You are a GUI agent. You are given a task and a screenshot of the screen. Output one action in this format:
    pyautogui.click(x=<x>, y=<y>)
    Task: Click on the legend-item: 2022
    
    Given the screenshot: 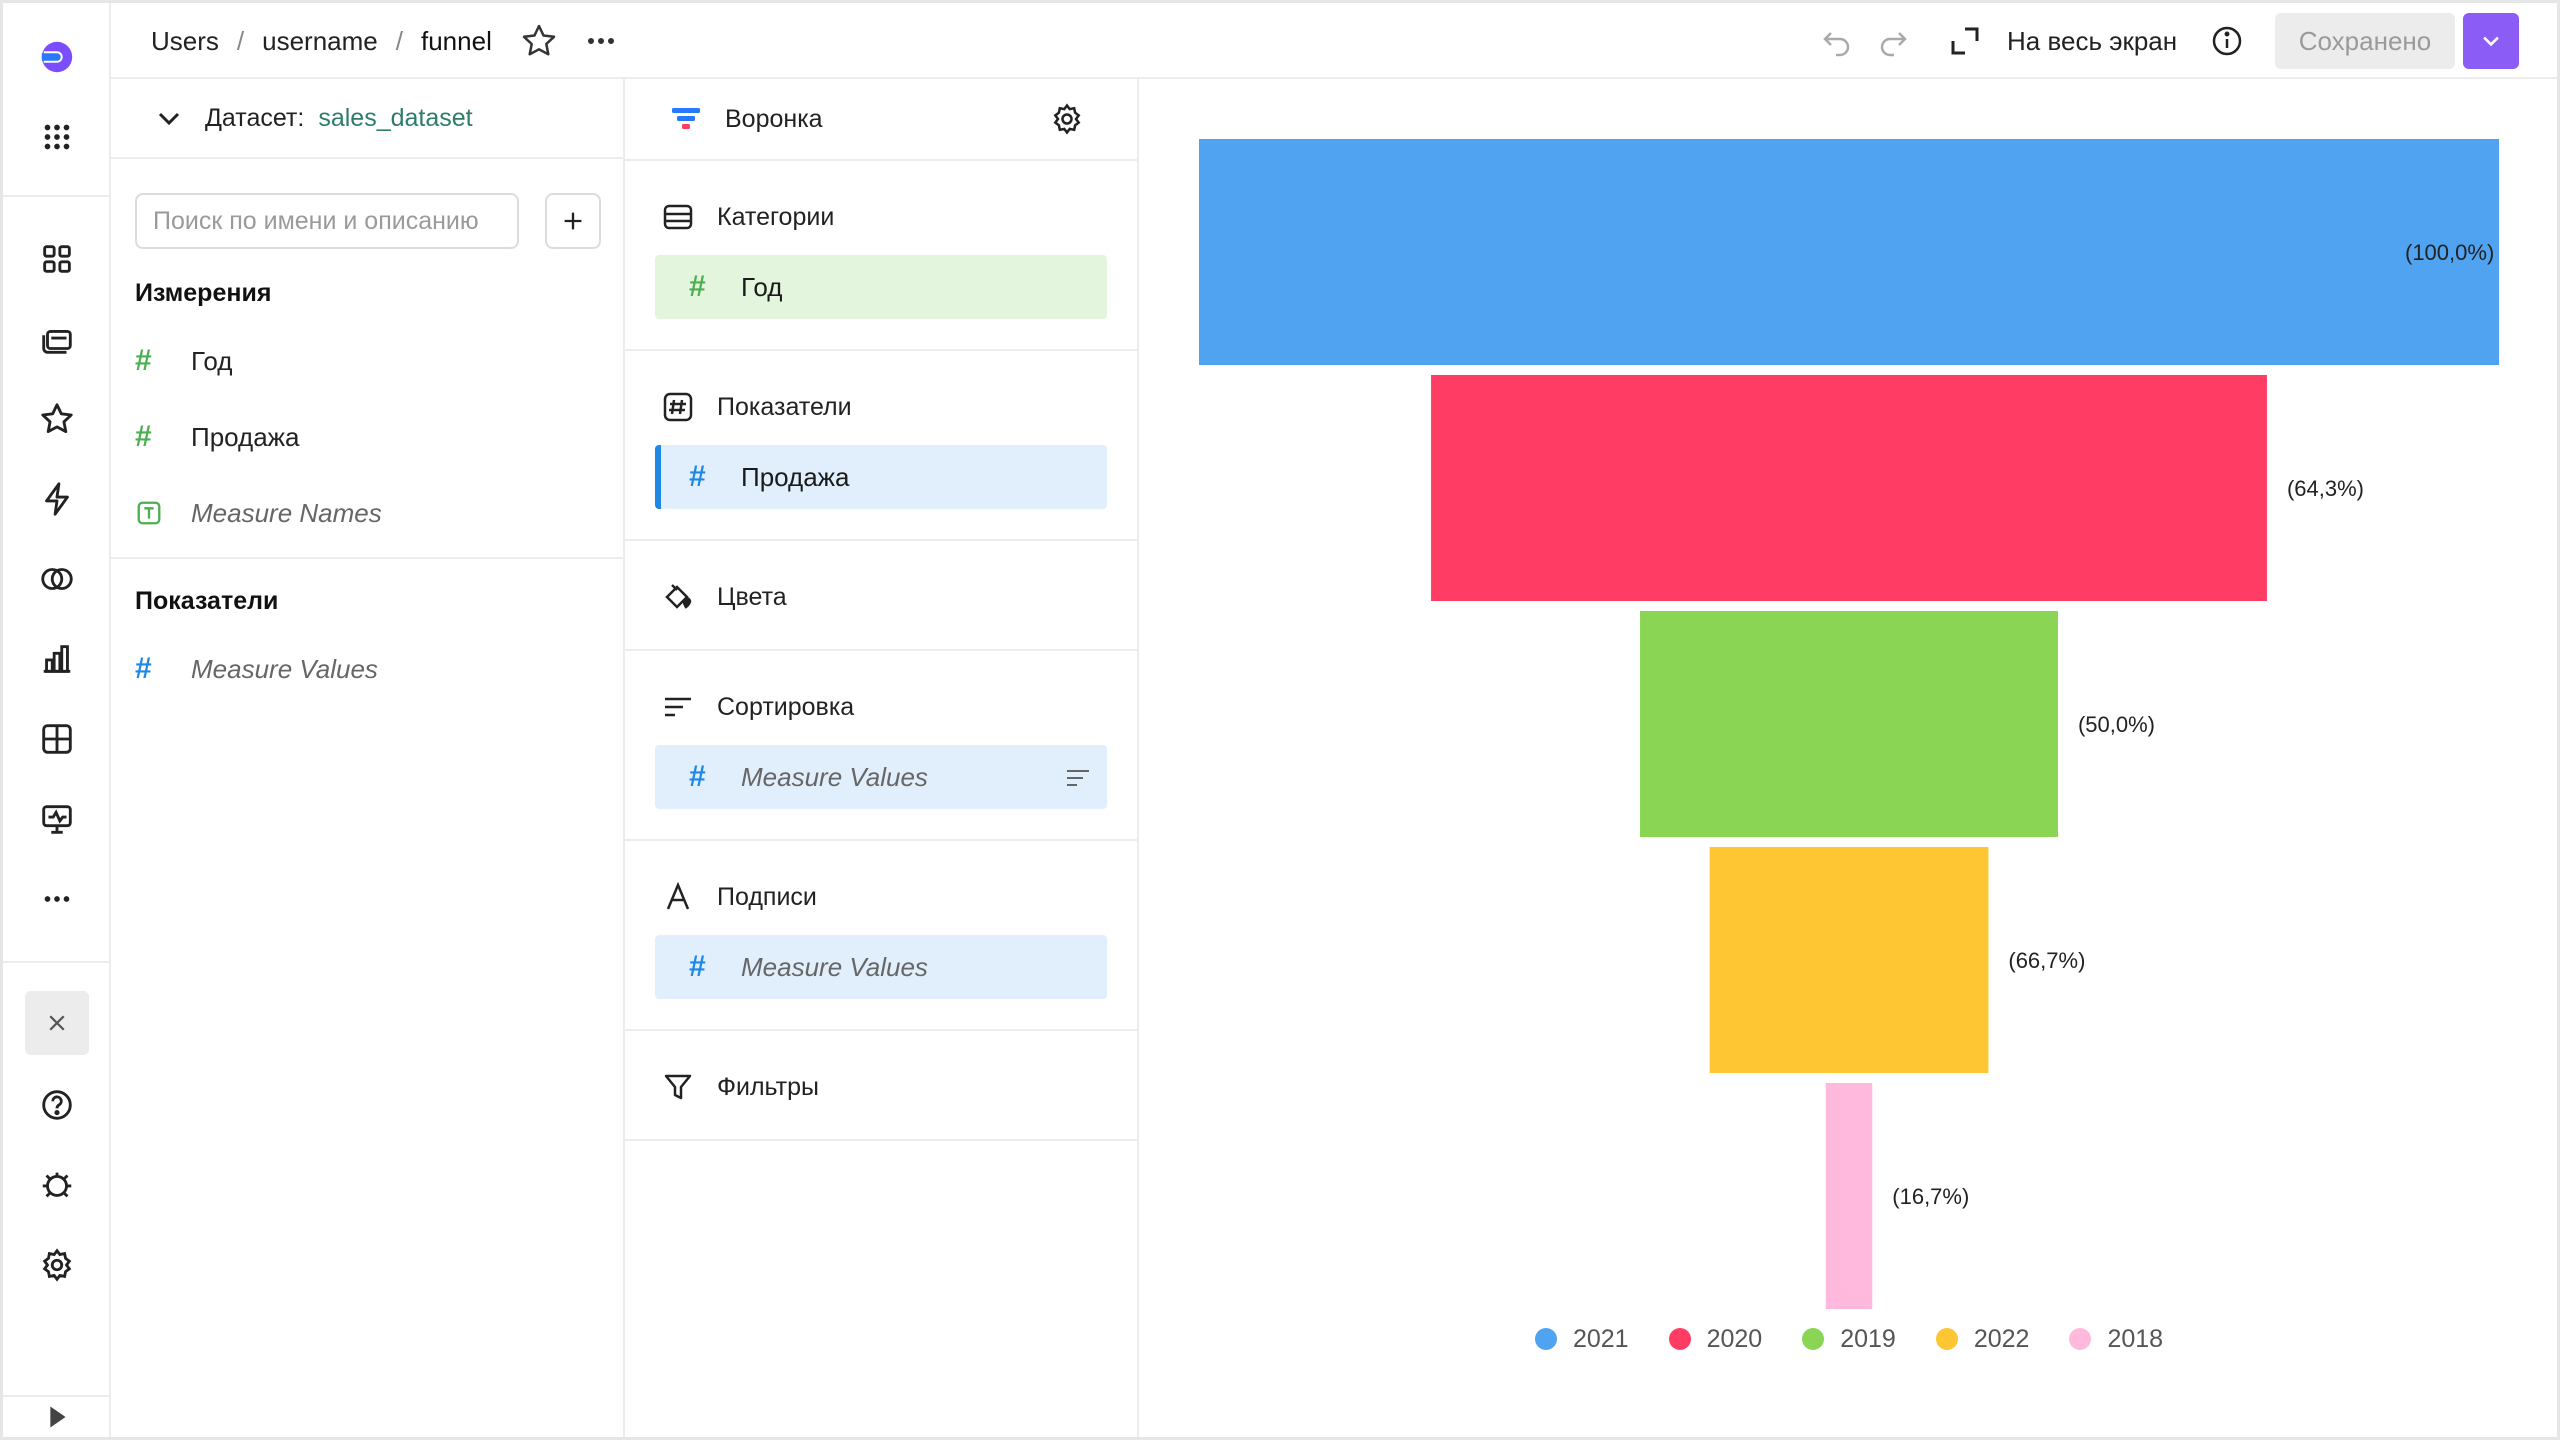 What is the action you would take?
    pyautogui.click(x=1982, y=1339)
    